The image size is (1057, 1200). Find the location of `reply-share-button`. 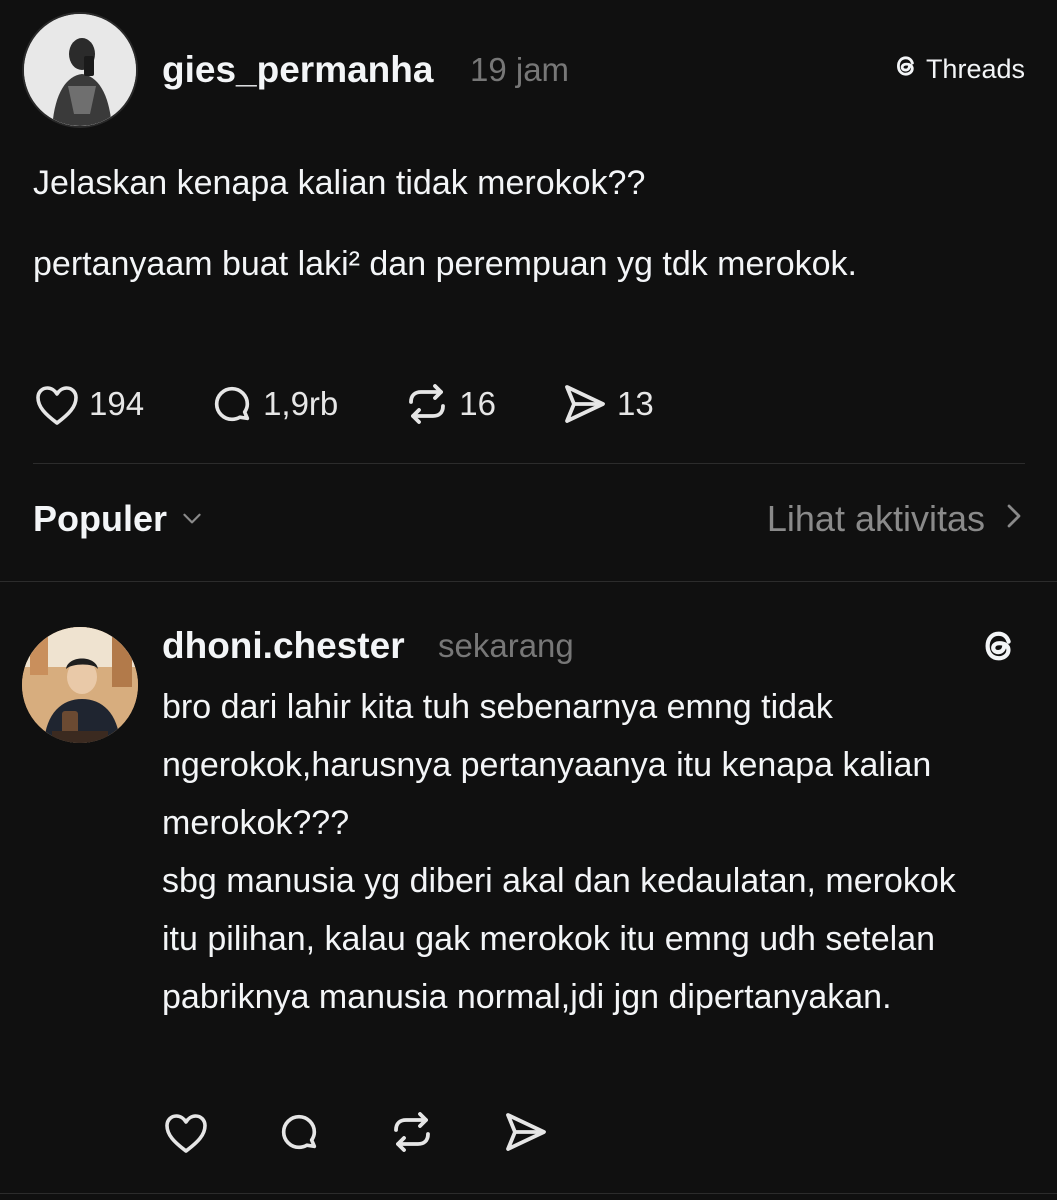

reply-share-button is located at coordinates (526, 1132).